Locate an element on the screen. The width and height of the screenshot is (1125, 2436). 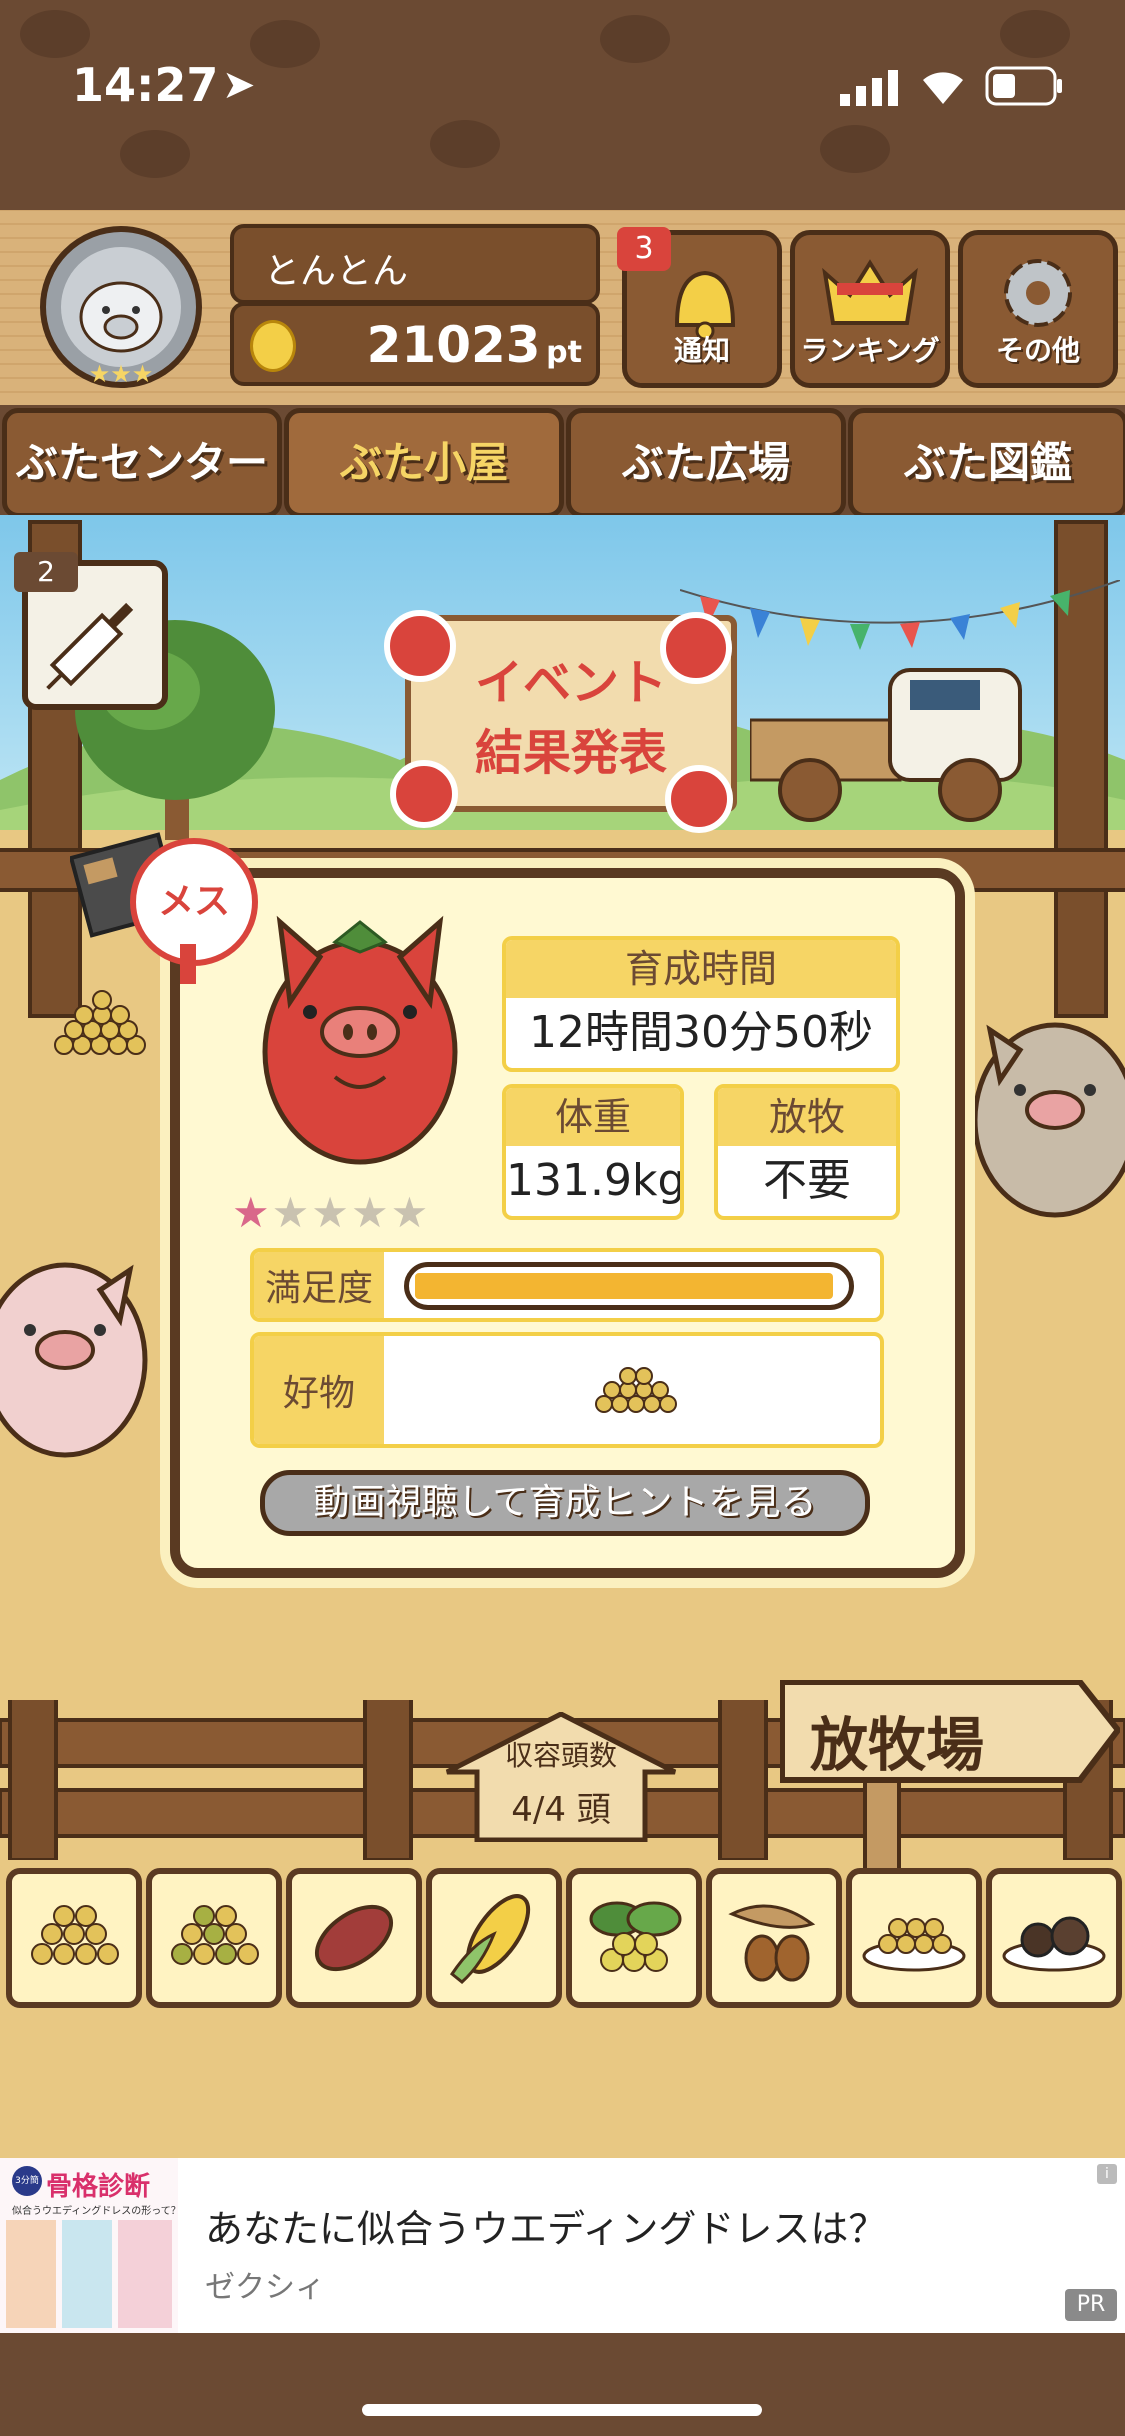
star-filled-icon: ★ is located at coordinates (252, 1212).